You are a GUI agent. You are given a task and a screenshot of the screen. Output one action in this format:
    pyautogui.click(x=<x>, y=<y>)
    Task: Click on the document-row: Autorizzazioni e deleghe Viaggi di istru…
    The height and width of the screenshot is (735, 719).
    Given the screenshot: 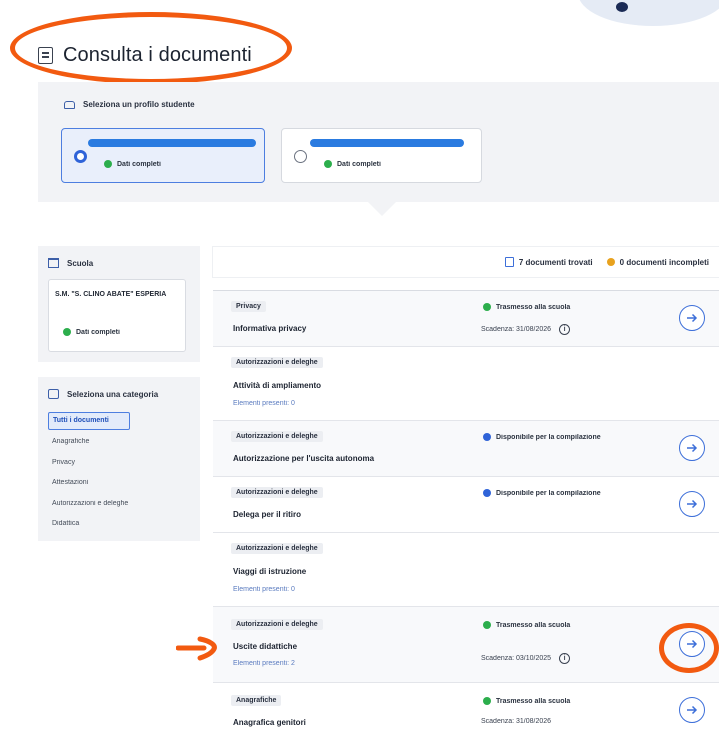 What is the action you would take?
    pyautogui.click(x=466, y=569)
    